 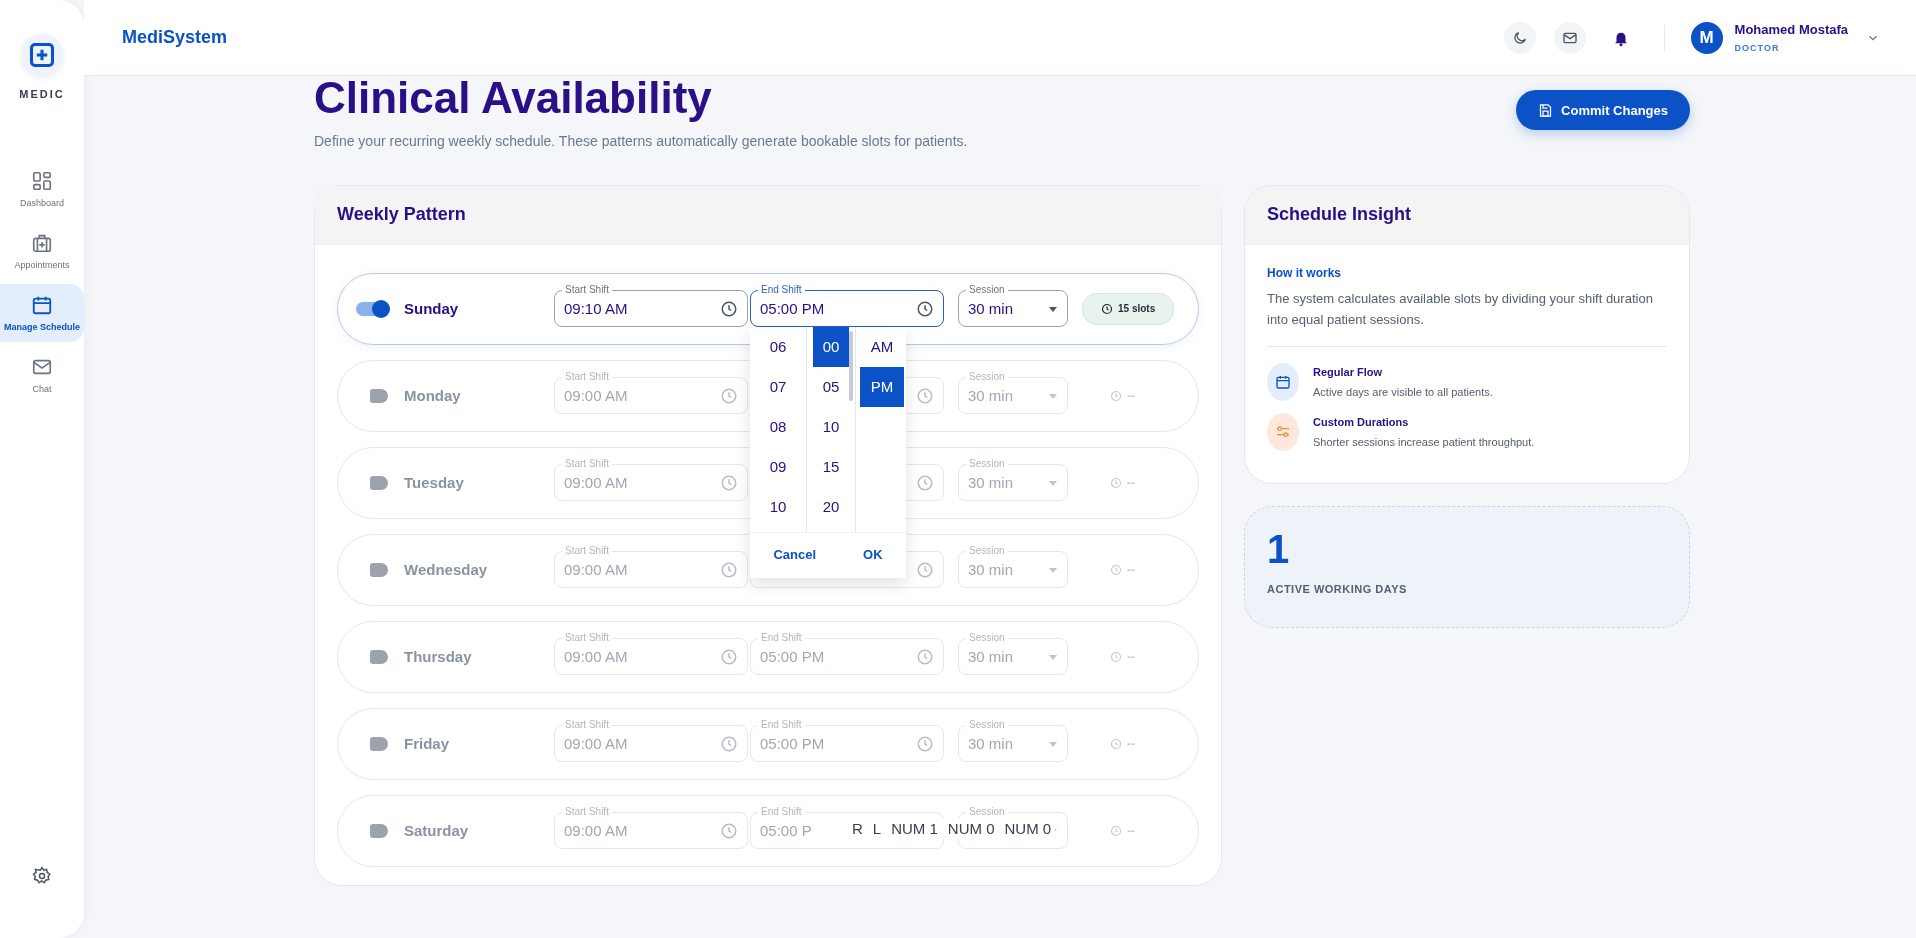 What do you see at coordinates (1757, 48) in the screenshot?
I see `user-role: DOCTOR` at bounding box center [1757, 48].